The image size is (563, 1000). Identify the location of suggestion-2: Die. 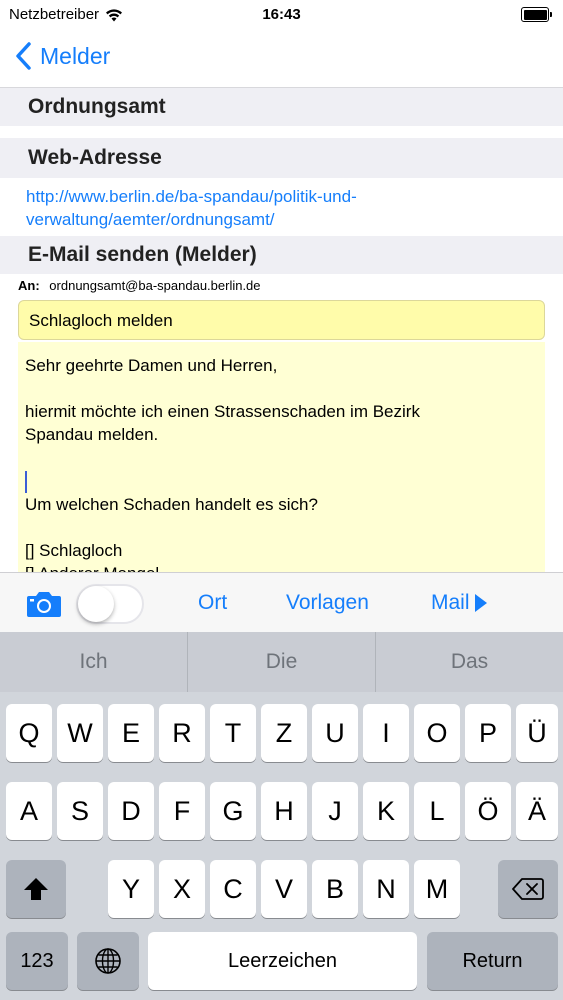
(281, 662).